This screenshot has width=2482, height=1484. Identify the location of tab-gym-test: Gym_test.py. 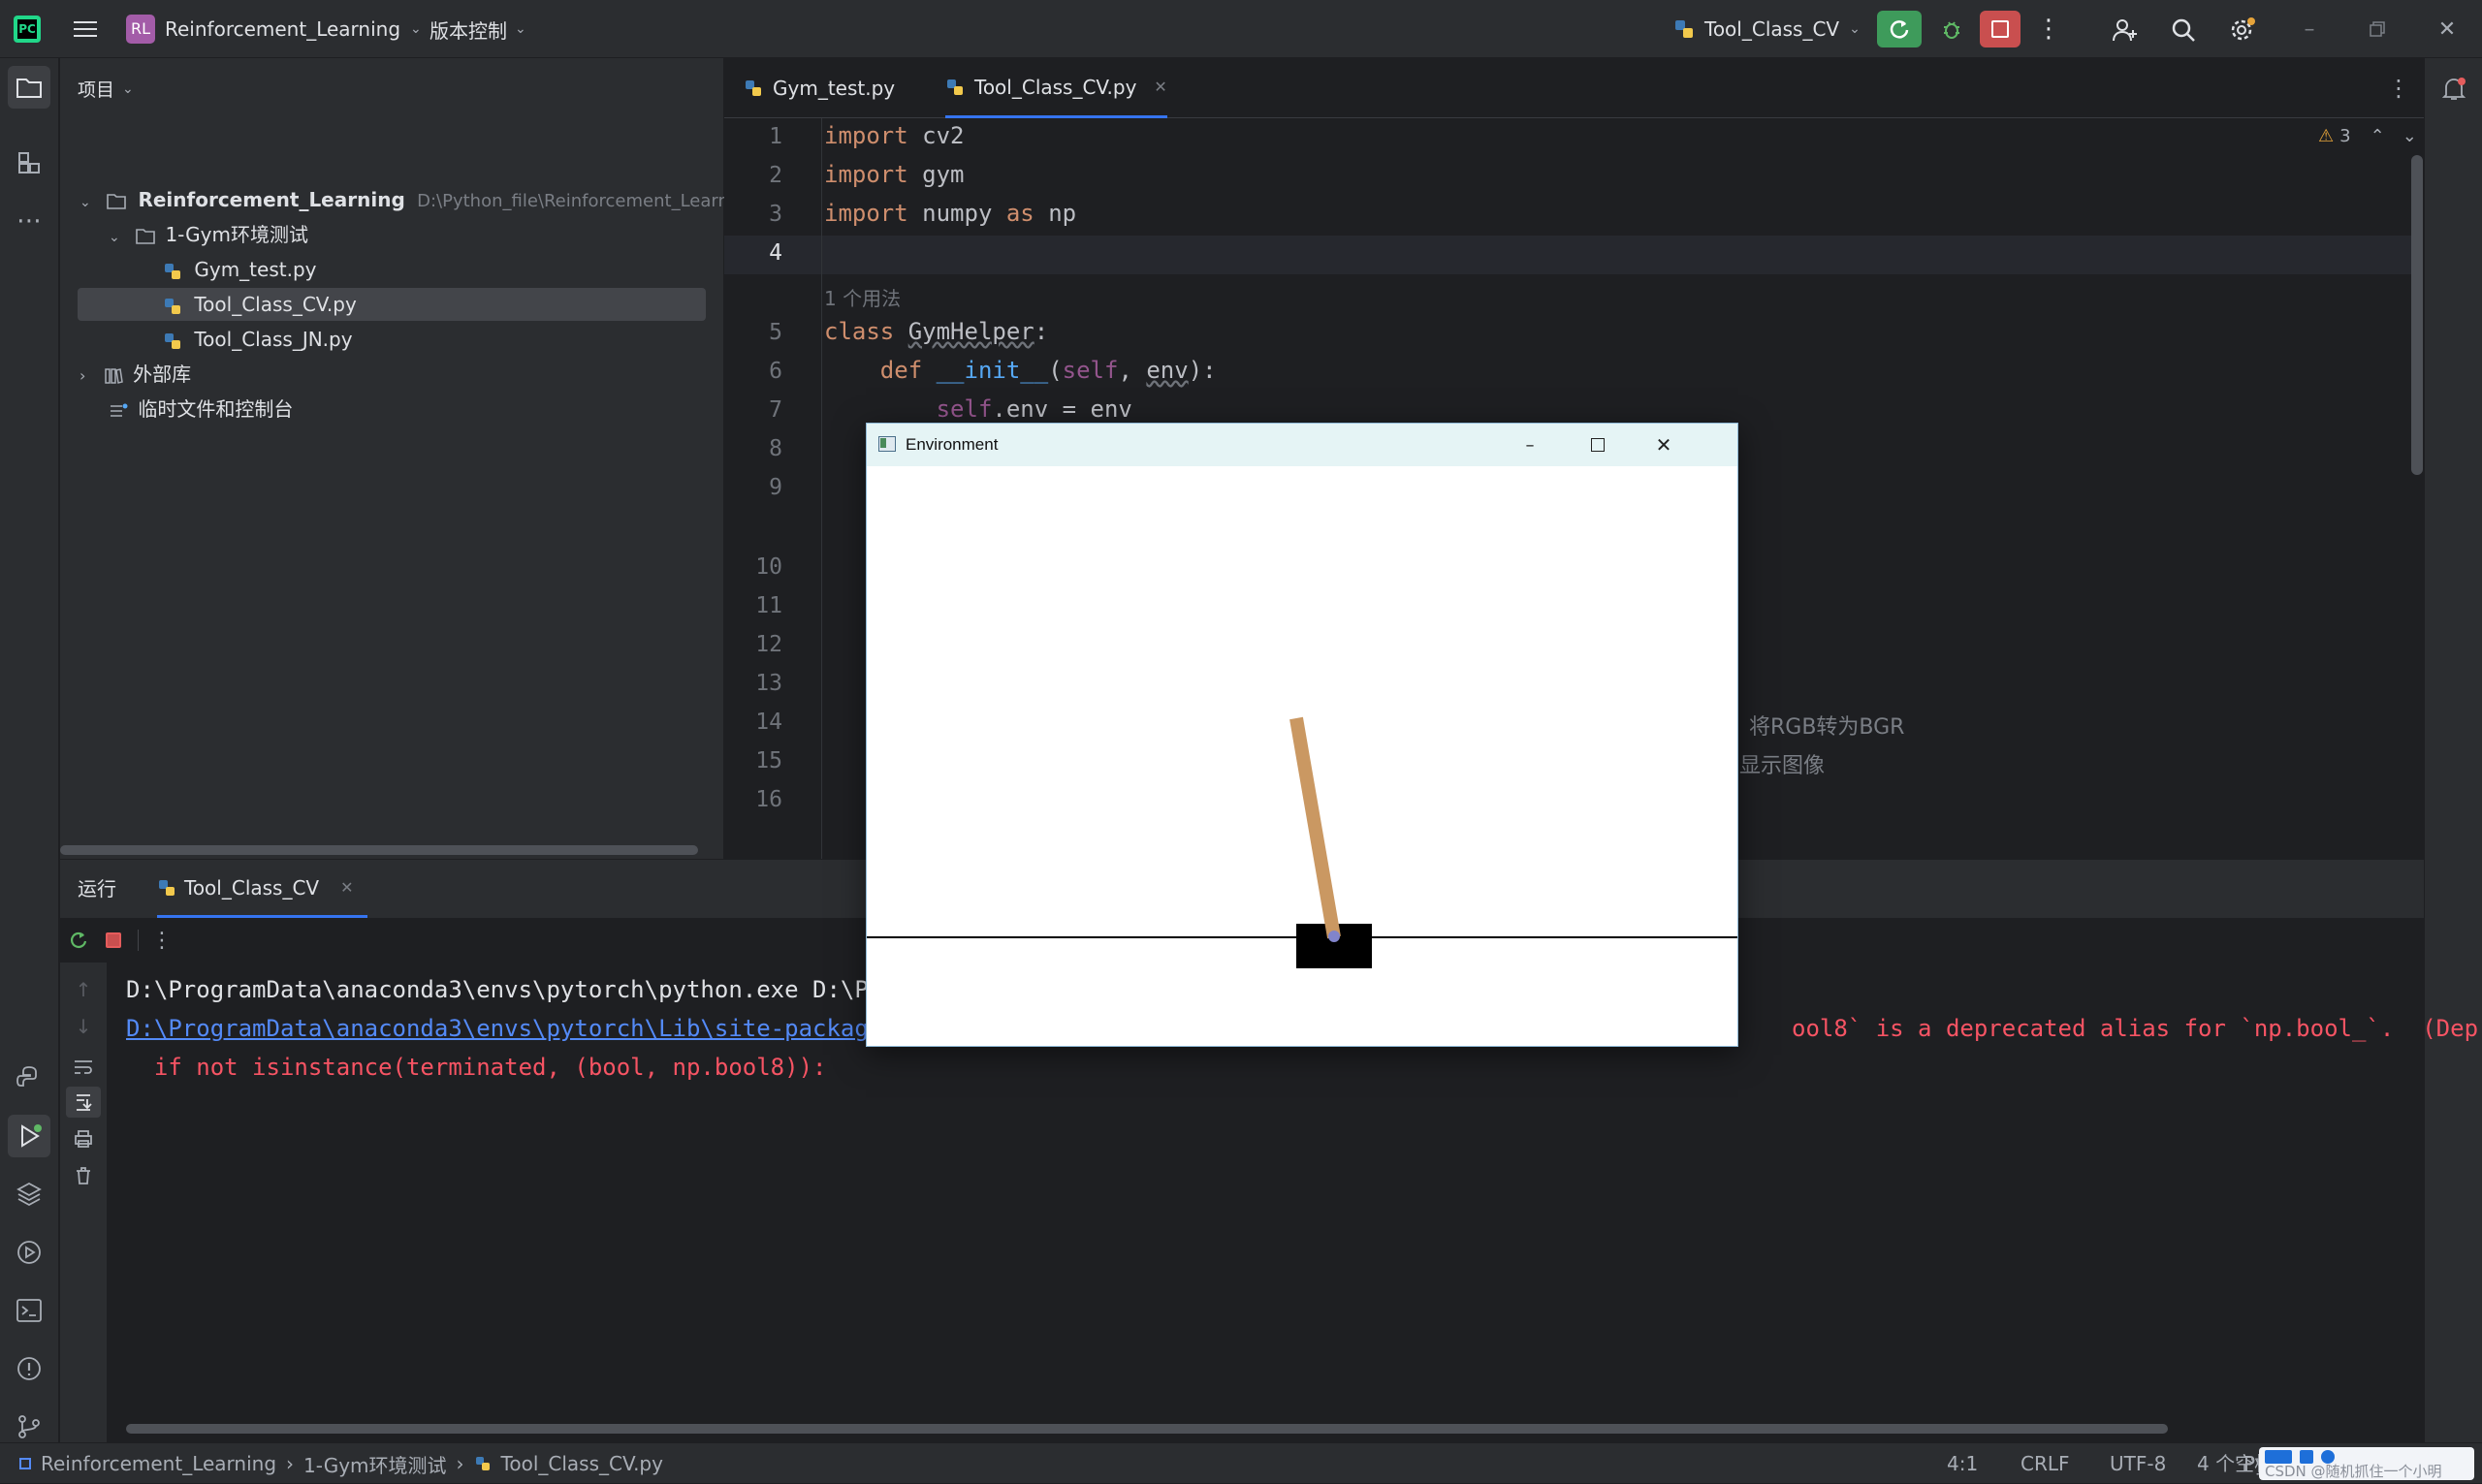
(819, 88).